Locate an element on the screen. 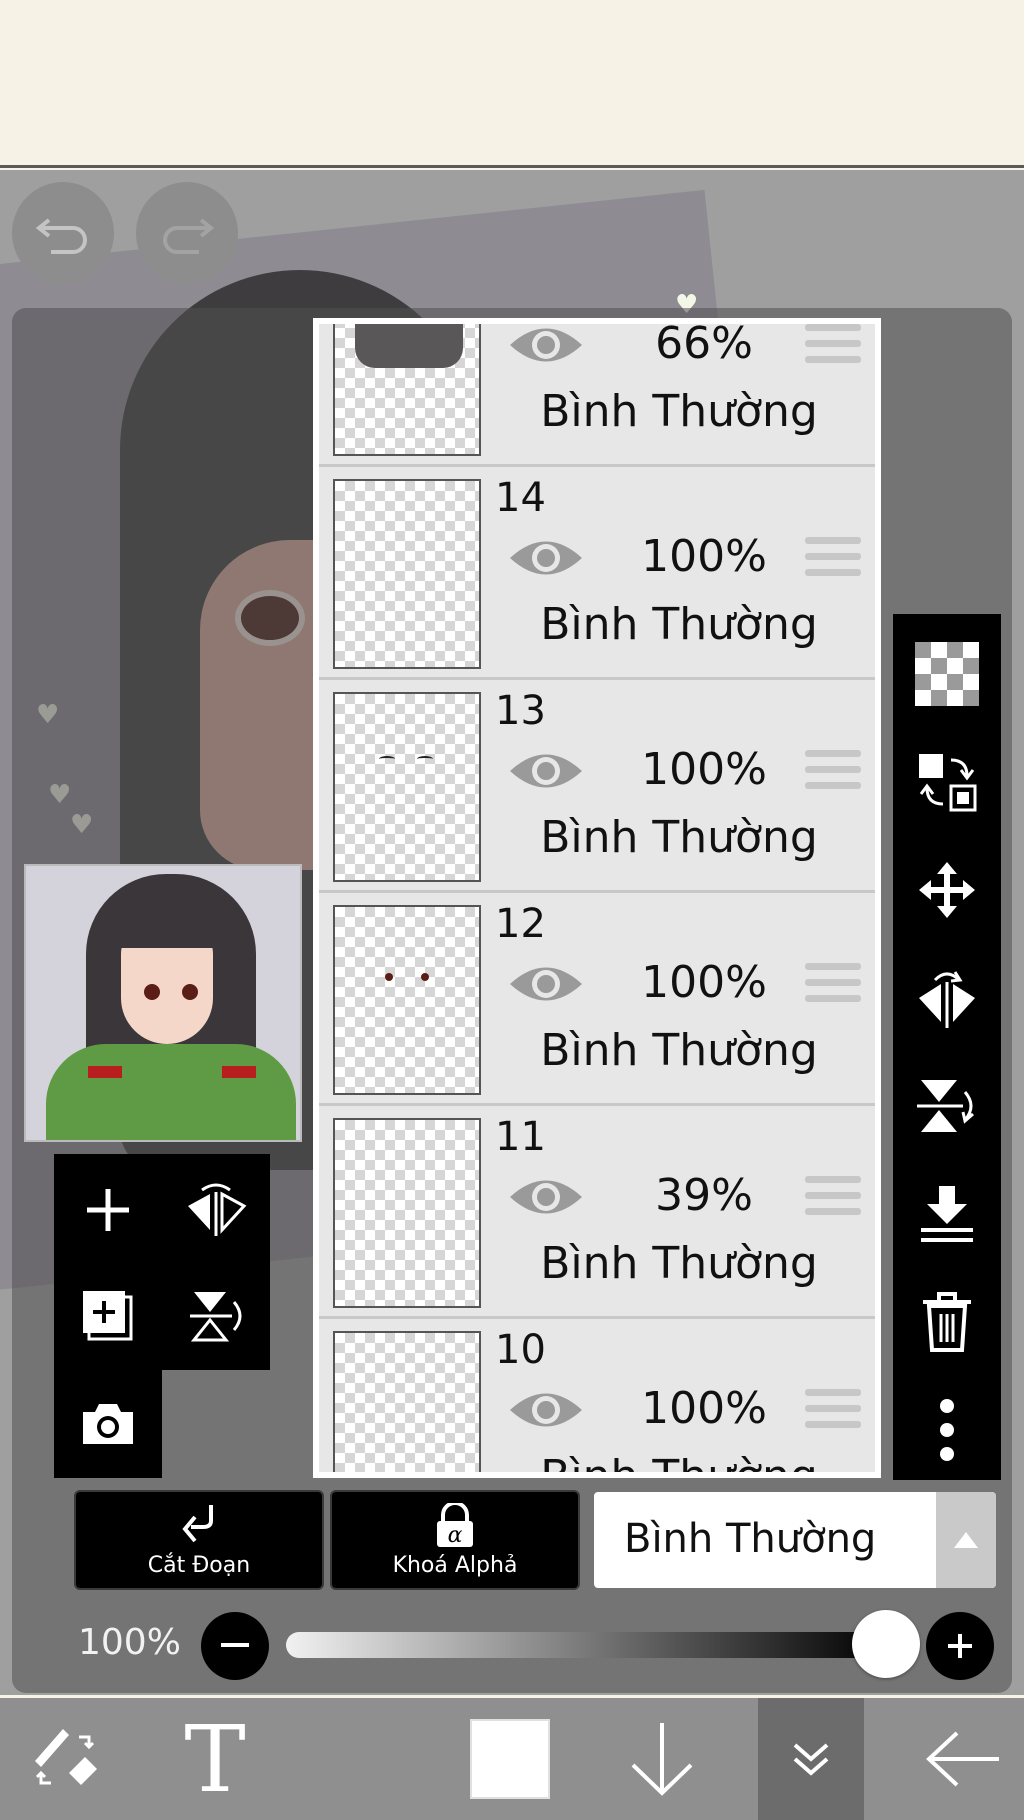 The width and height of the screenshot is (1024, 1820). layer-number: 13 is located at coordinates (520, 711).